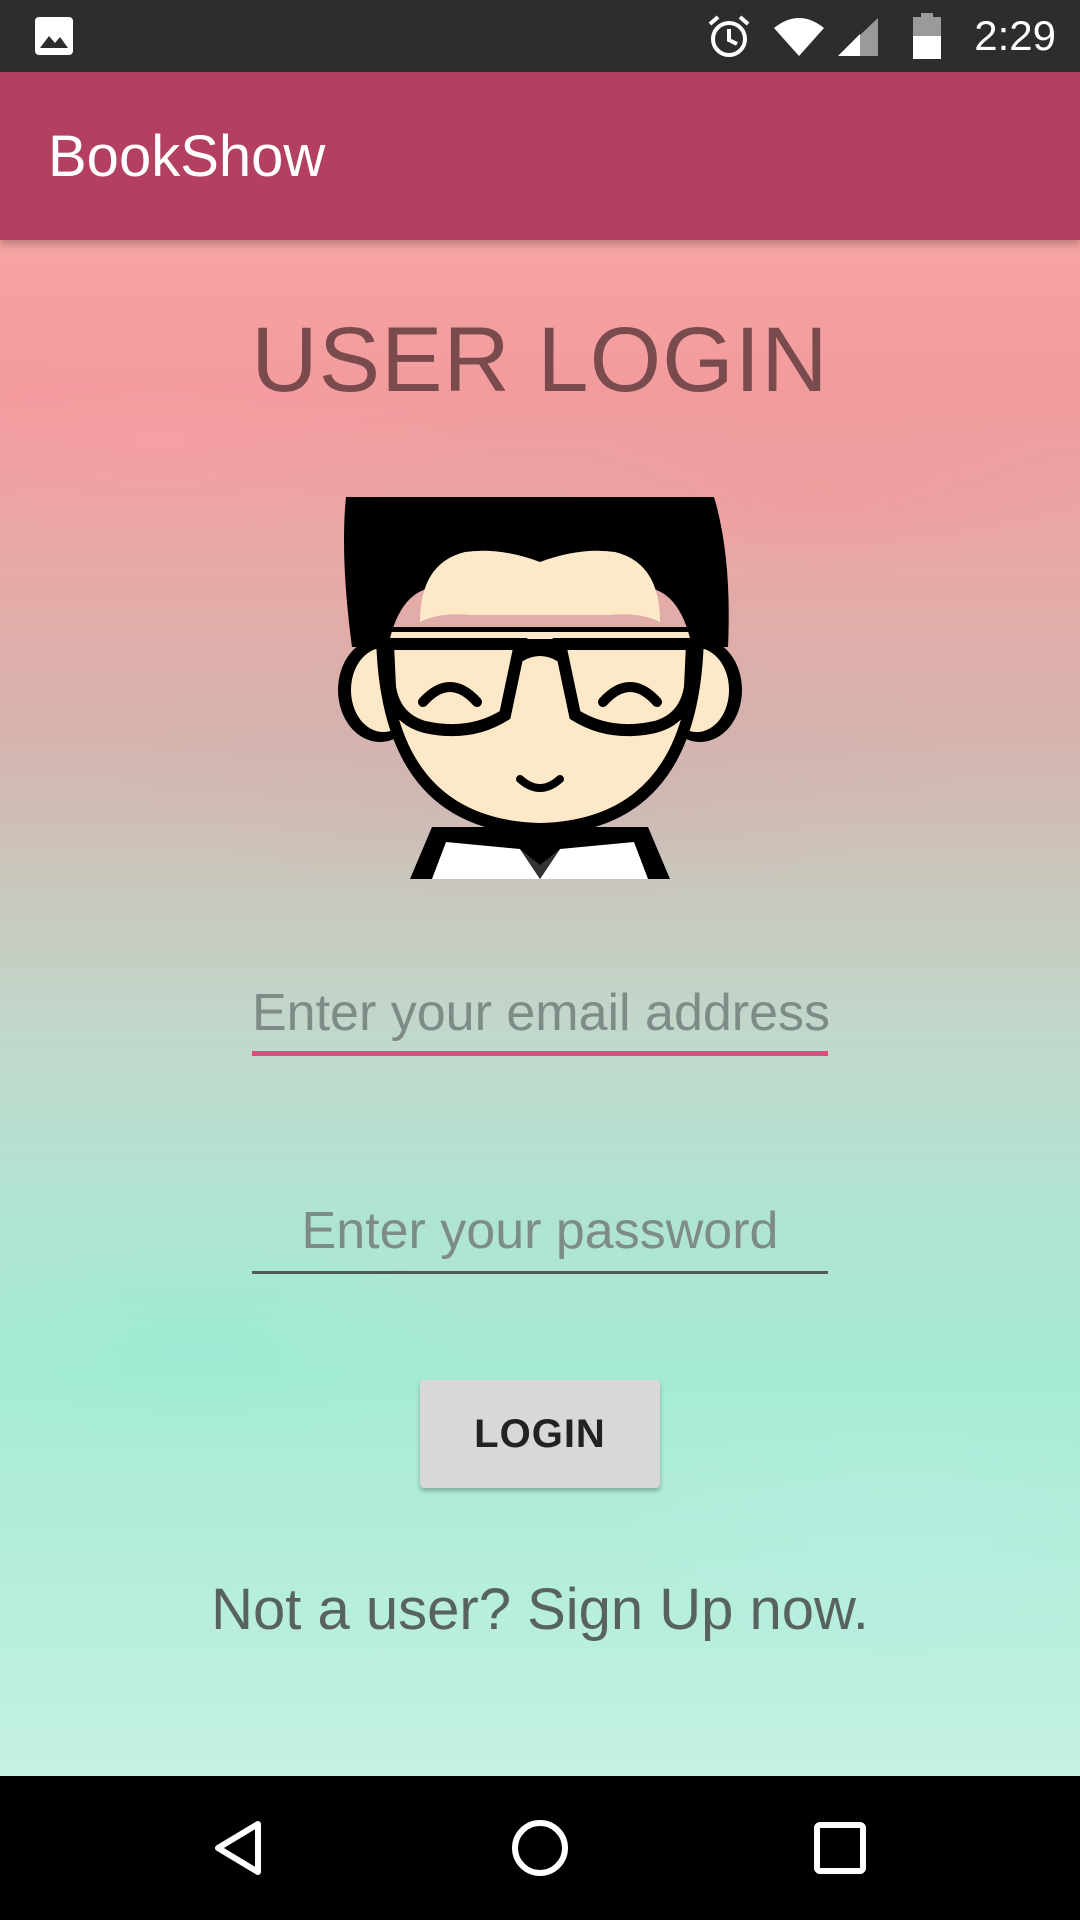 This screenshot has width=1080, height=1920. Describe the element at coordinates (540, 1231) in the screenshot. I see `password-input` at that location.